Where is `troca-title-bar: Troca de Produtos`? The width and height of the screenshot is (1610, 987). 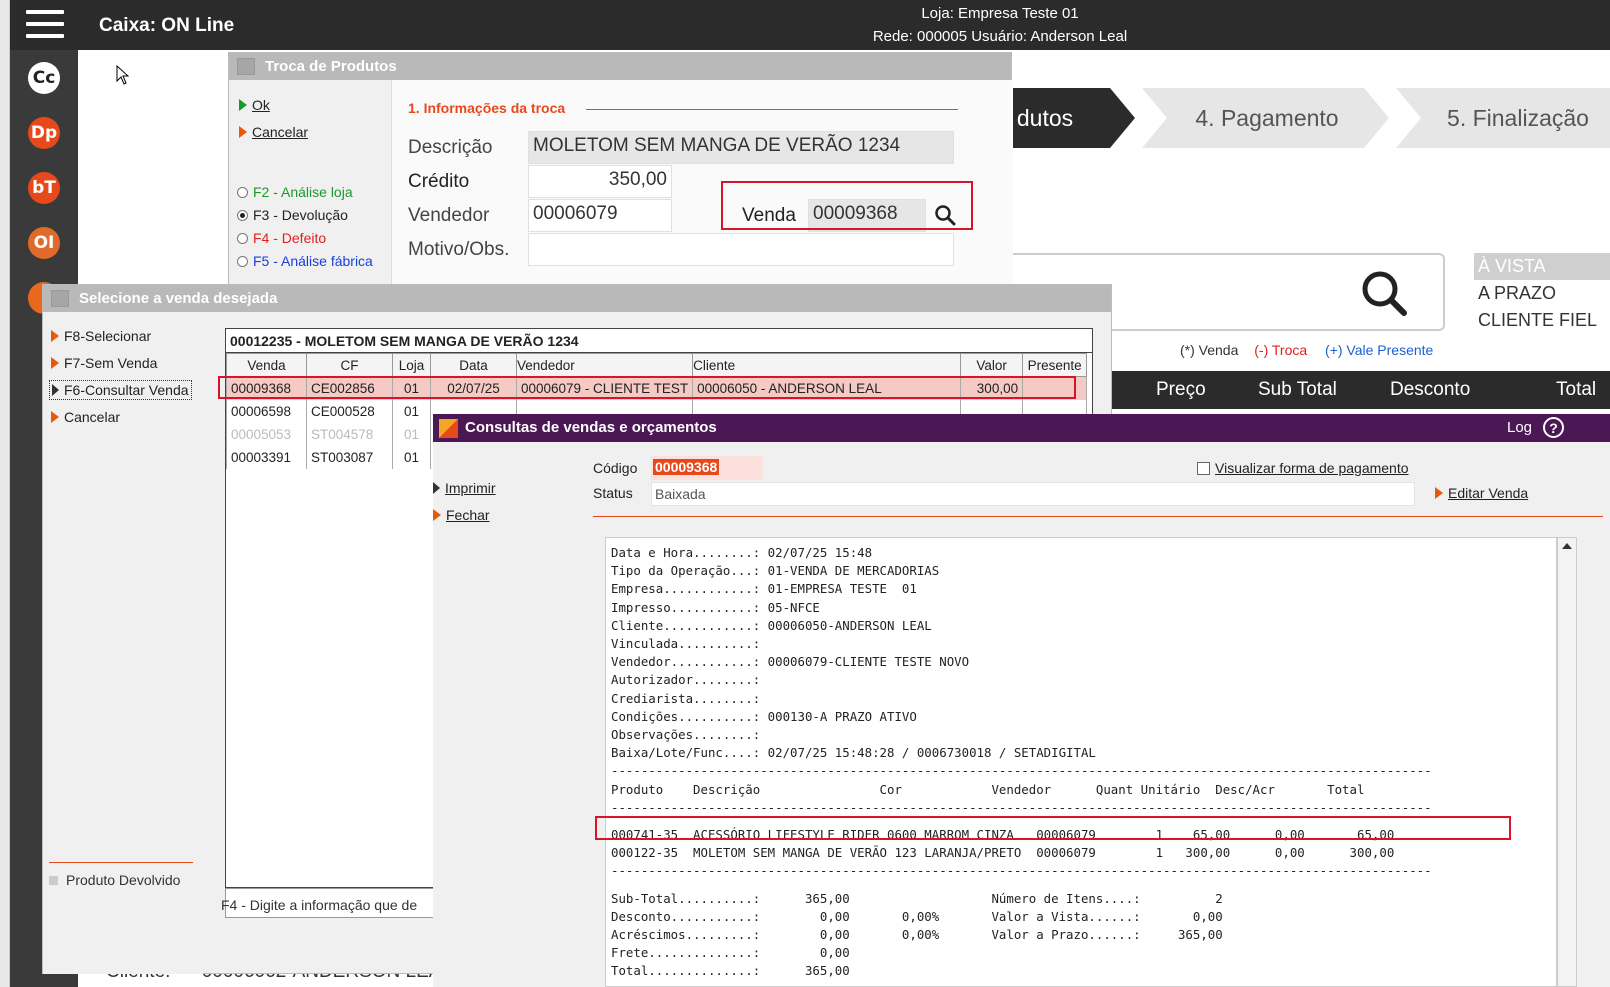 troca-title-bar: Troca de Produtos is located at coordinates (620, 66).